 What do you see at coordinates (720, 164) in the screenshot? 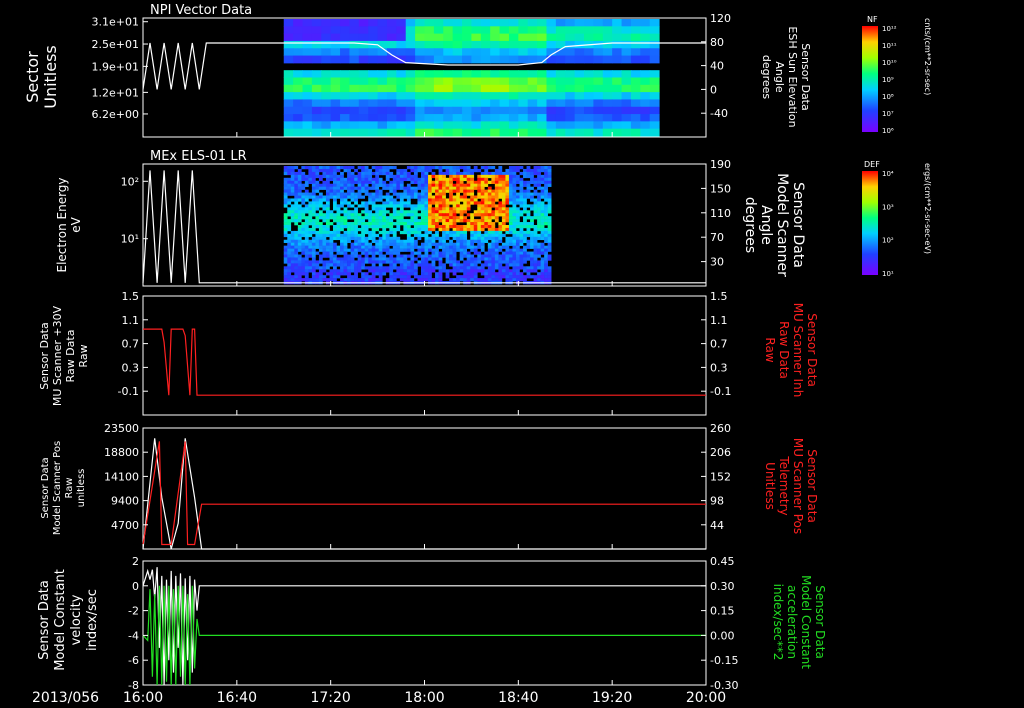
I see `y-tick-label: 190` at bounding box center [720, 164].